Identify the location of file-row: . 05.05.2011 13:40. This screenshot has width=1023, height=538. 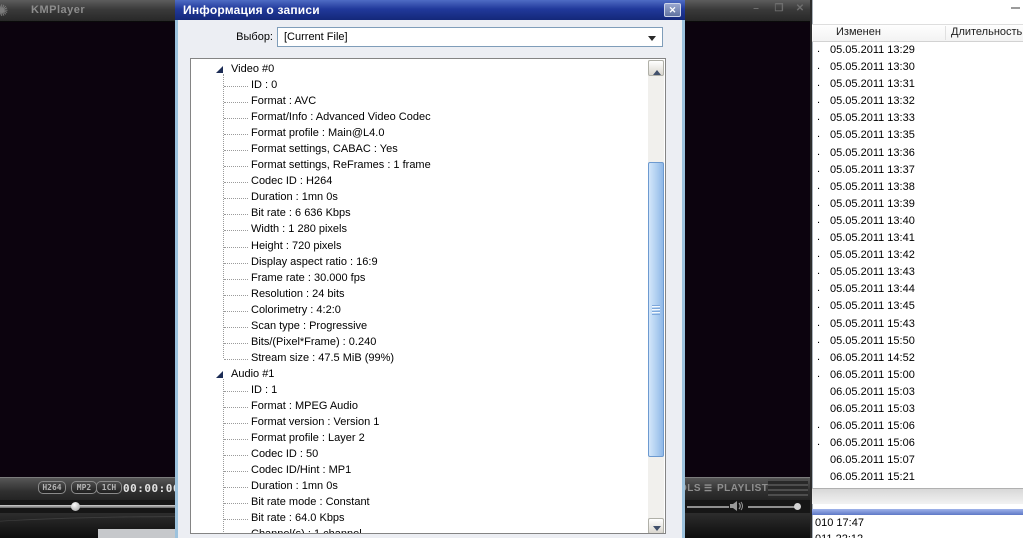
(917, 221).